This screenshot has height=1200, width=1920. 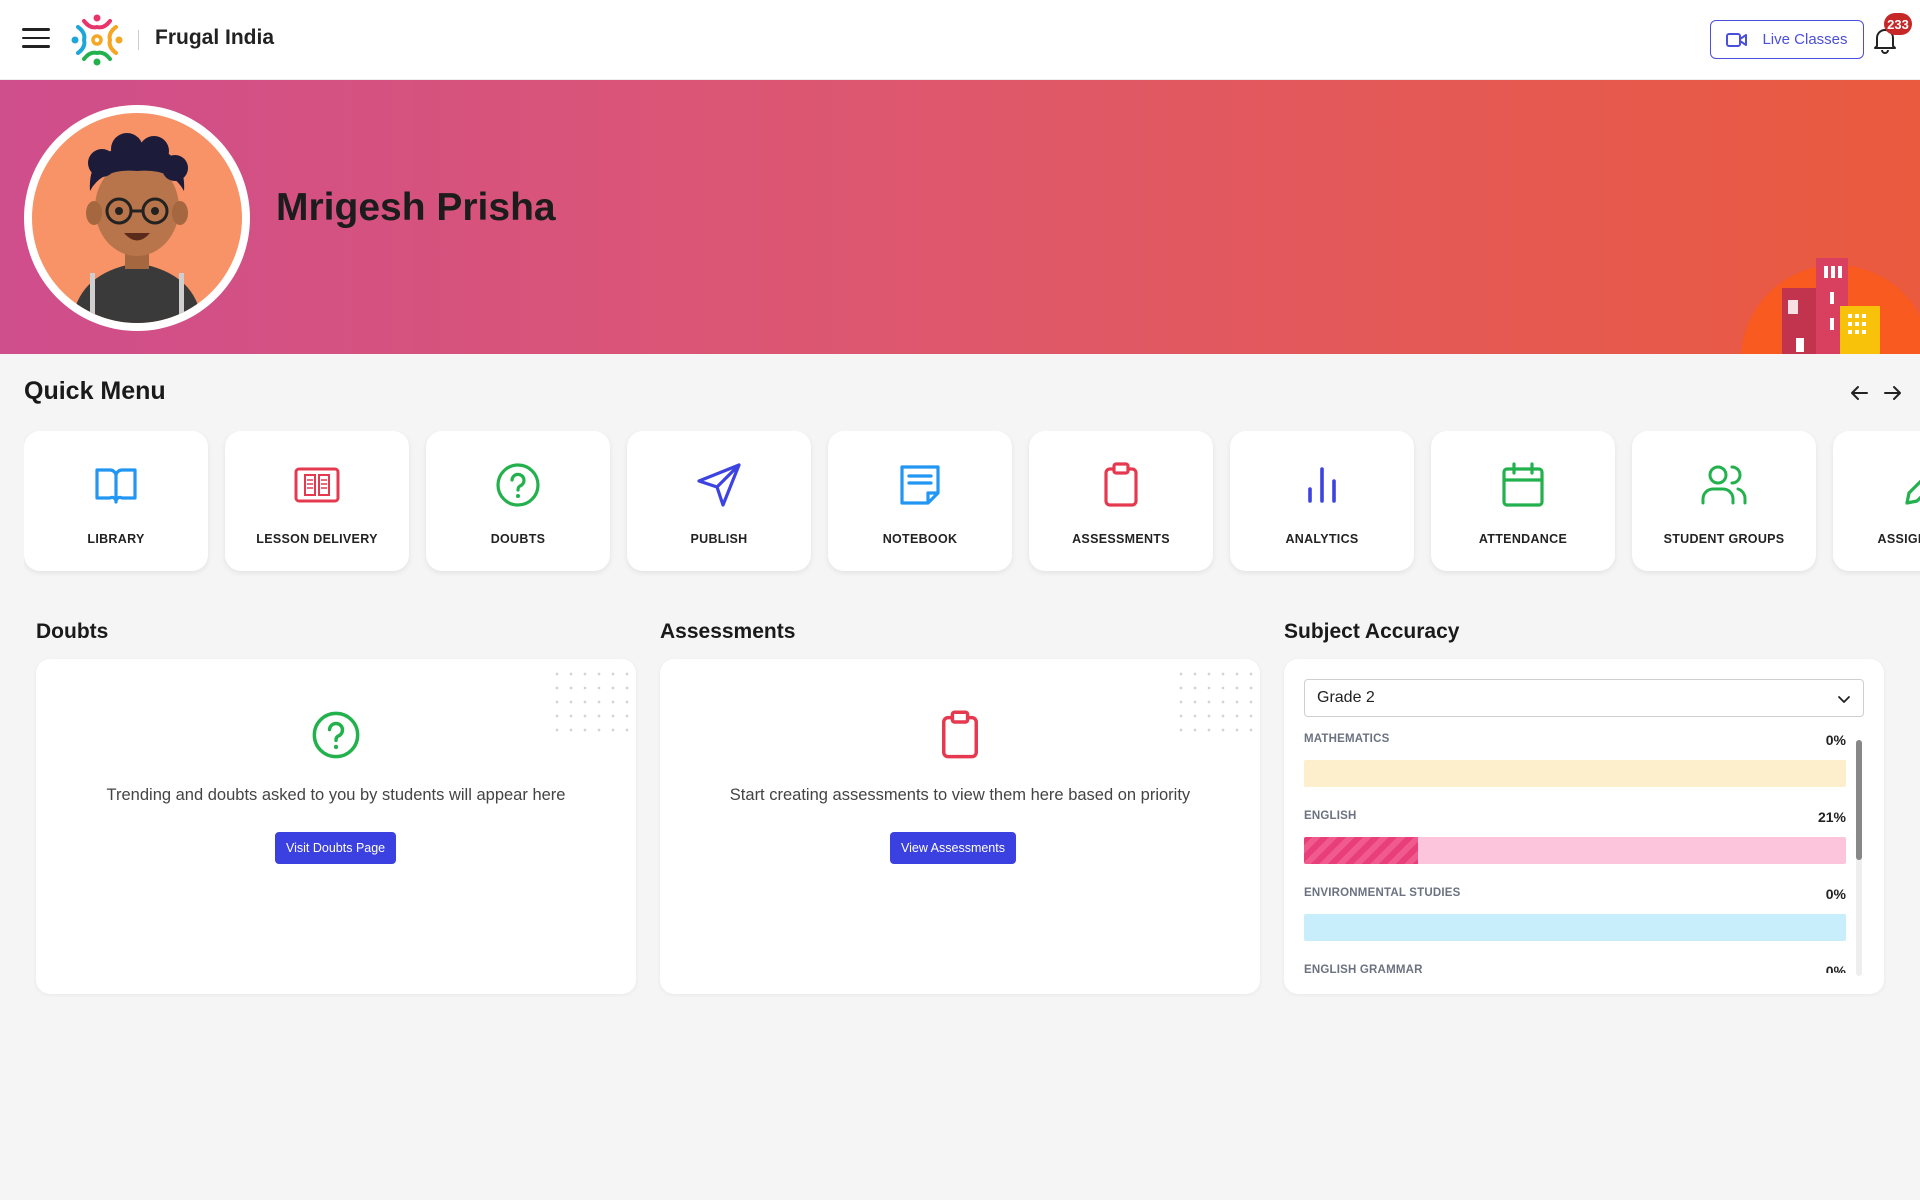 I want to click on arrow-right-icon, so click(x=1893, y=393).